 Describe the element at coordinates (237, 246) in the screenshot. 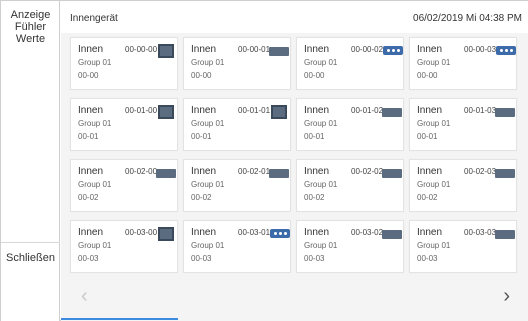

I see `unit-tile: Innen 00-03-01 Group 01 00-03` at that location.